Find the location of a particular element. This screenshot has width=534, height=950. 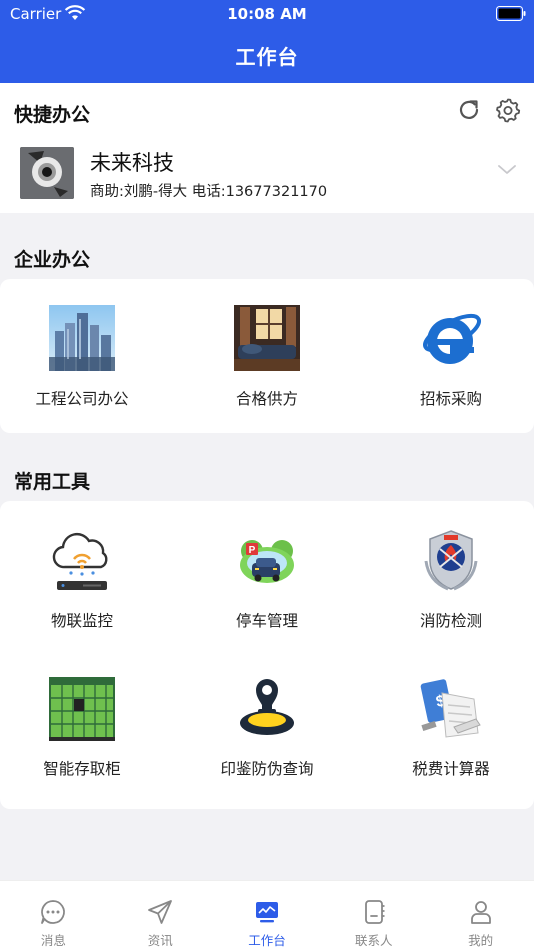

send-icon is located at coordinates (160, 912).